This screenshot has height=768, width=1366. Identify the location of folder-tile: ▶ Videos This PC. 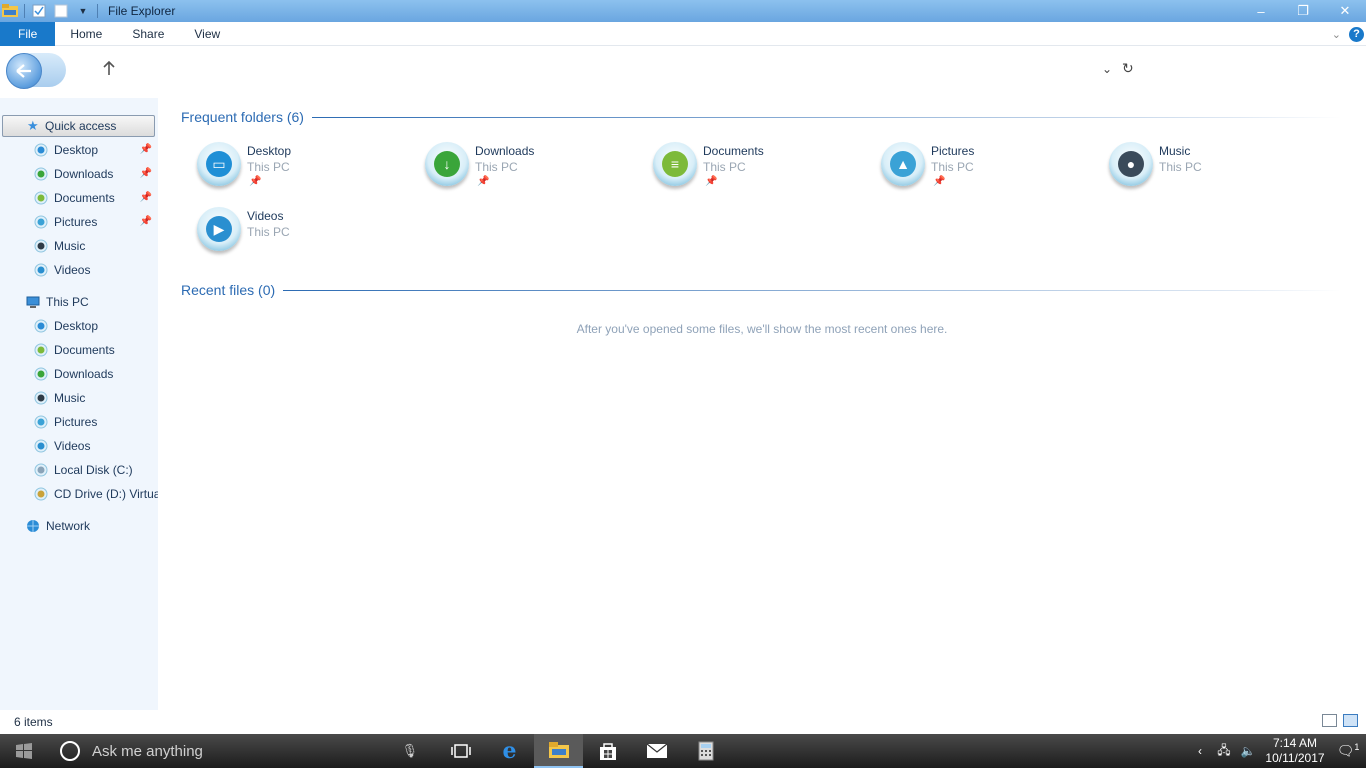
(291, 233).